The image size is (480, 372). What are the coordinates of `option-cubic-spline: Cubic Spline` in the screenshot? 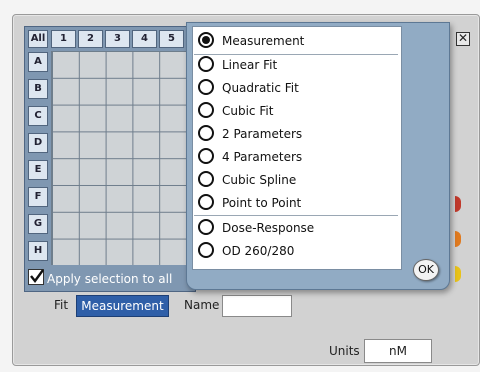 It's located at (298, 180).